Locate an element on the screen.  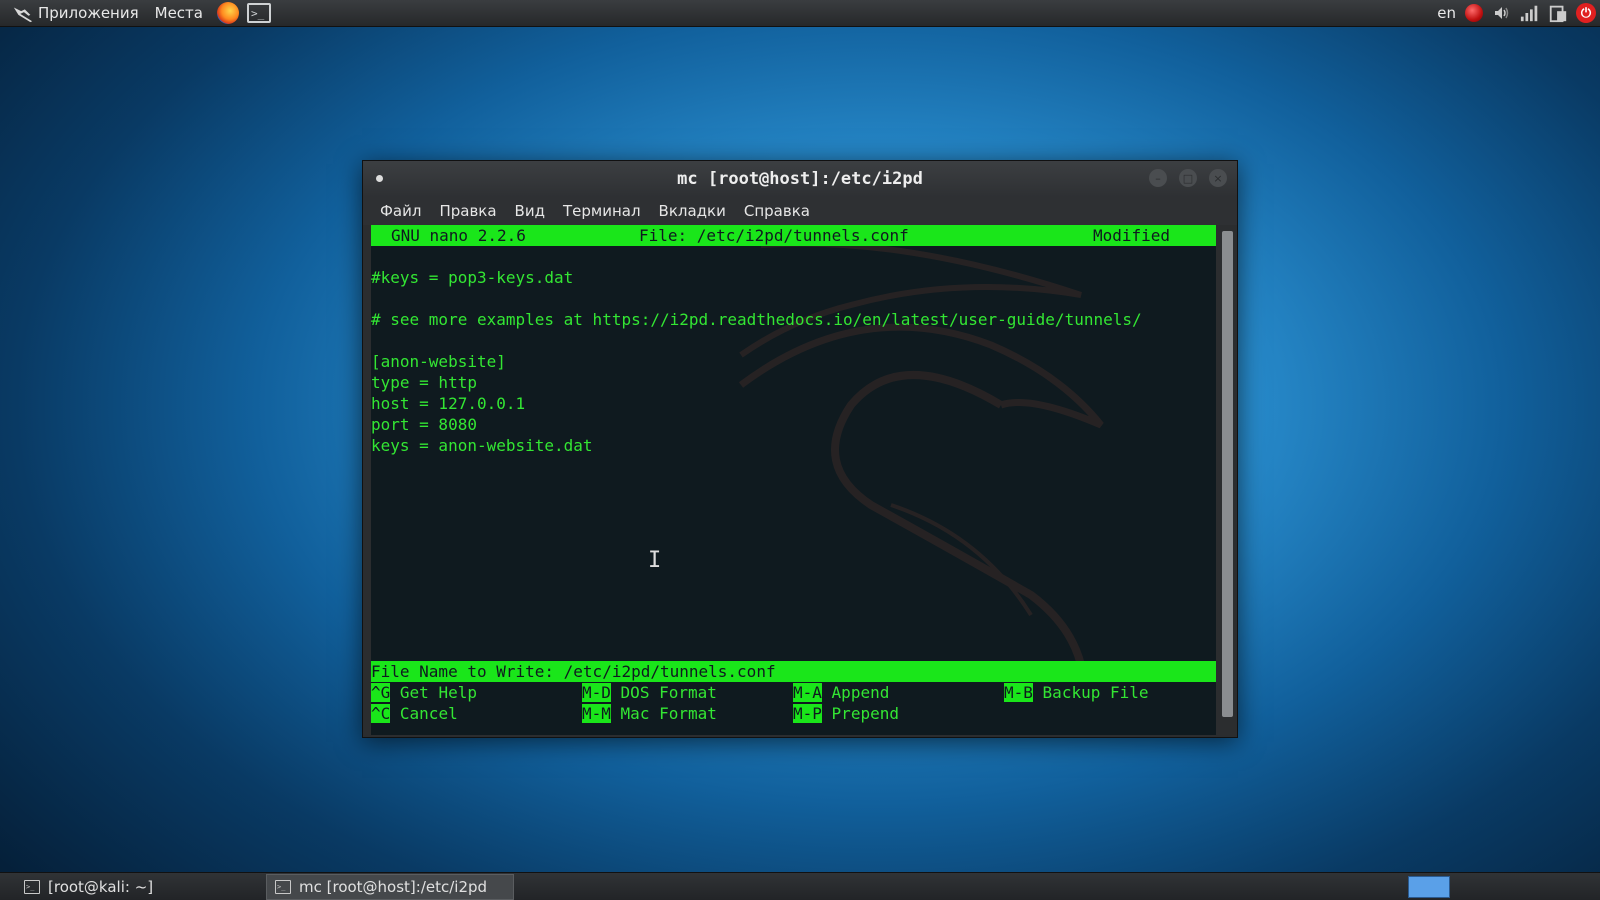
record-icon is located at coordinates (1474, 13).